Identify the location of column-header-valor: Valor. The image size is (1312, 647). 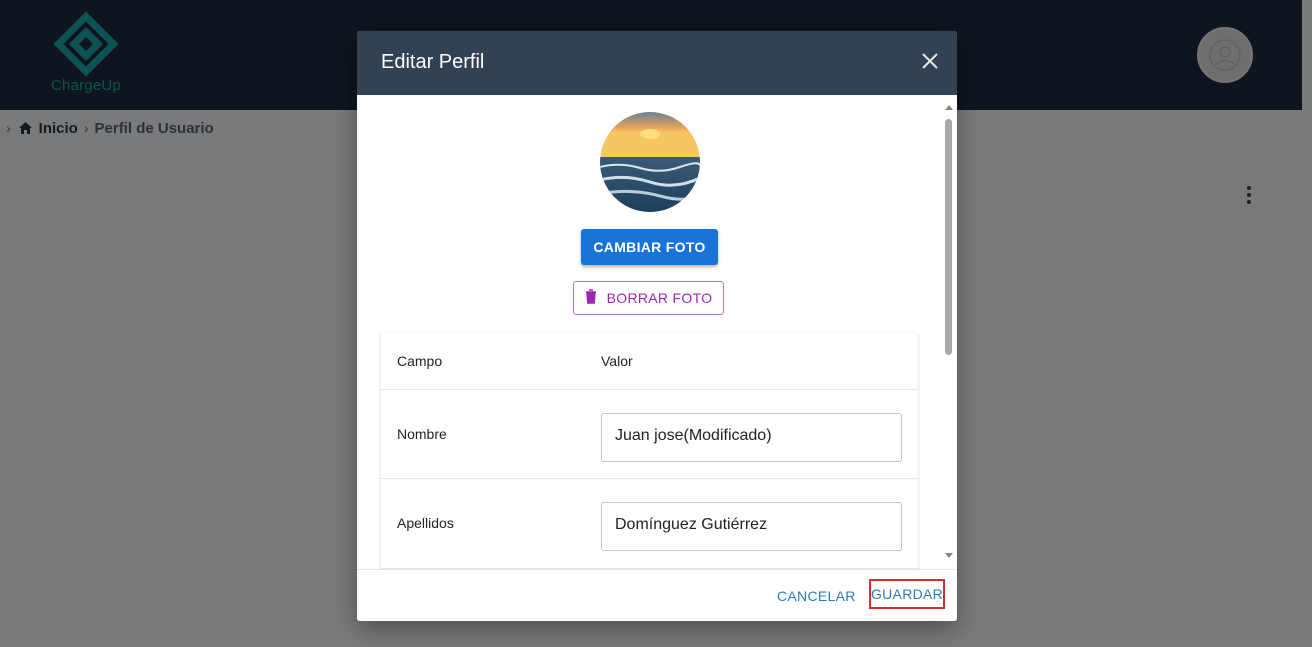
(617, 361).